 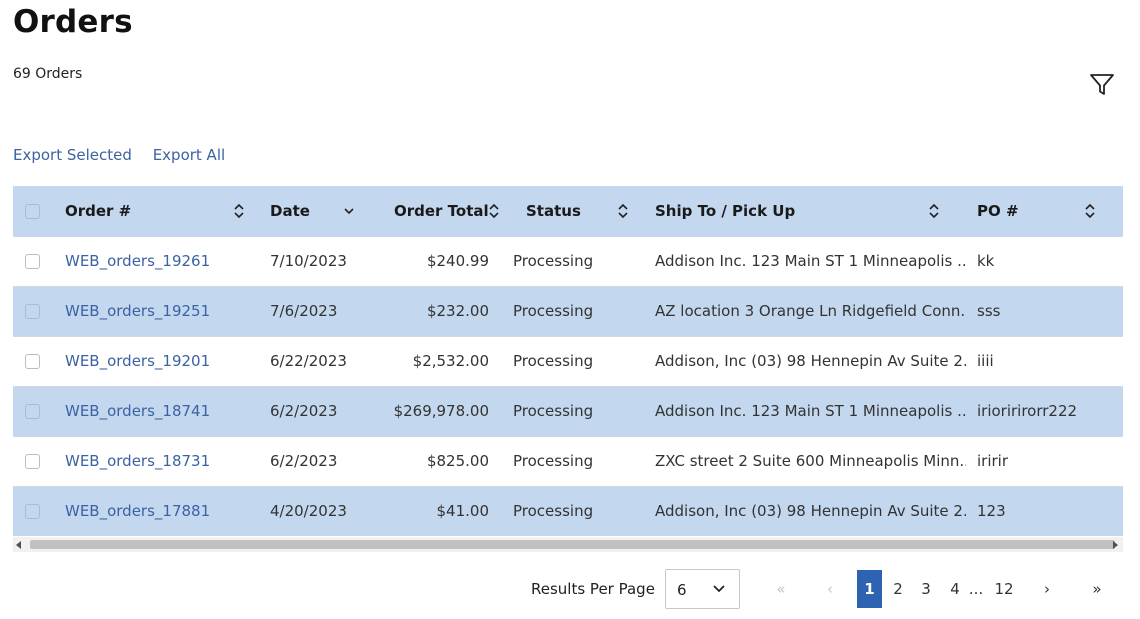 What do you see at coordinates (682, 590) in the screenshot?
I see `results-per-page-value: 6` at bounding box center [682, 590].